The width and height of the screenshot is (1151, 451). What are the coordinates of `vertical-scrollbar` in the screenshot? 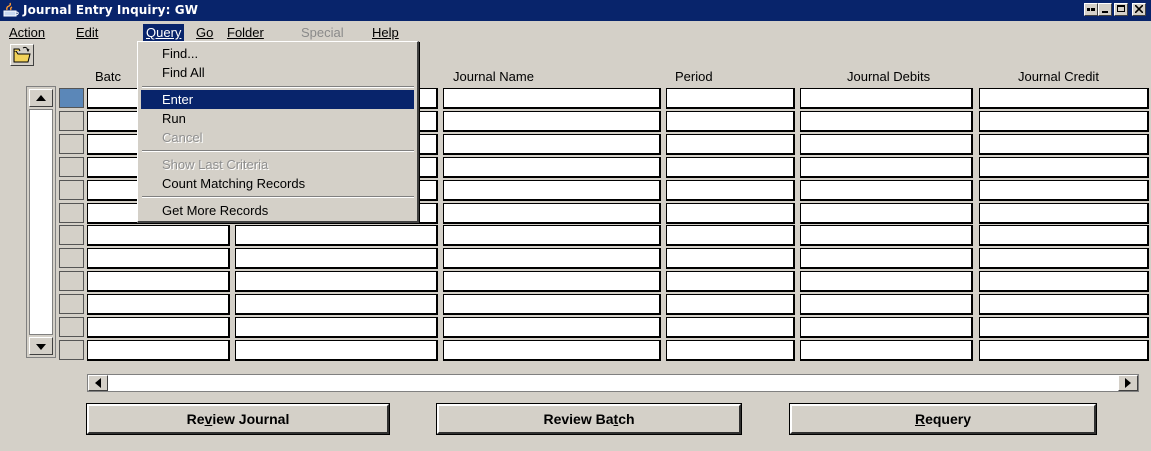 It's located at (41, 222).